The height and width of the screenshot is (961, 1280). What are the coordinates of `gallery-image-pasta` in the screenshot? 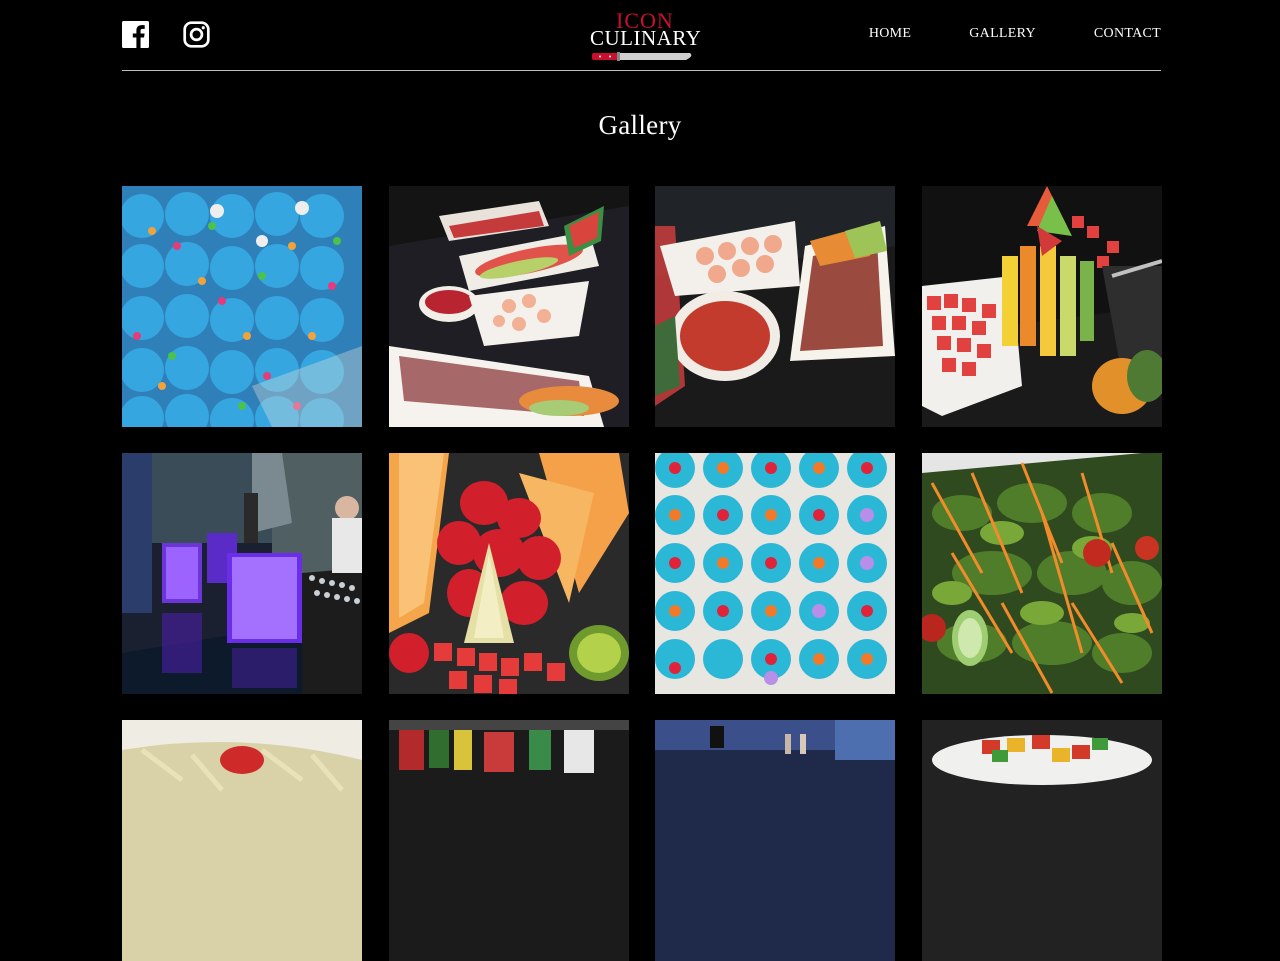 It's located at (242, 840).